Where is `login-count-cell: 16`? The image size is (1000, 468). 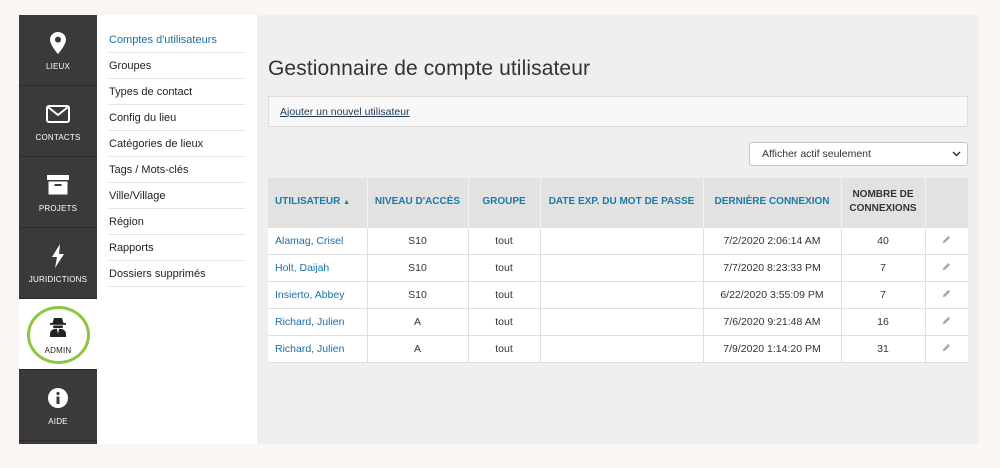 login-count-cell: 16 is located at coordinates (883, 321).